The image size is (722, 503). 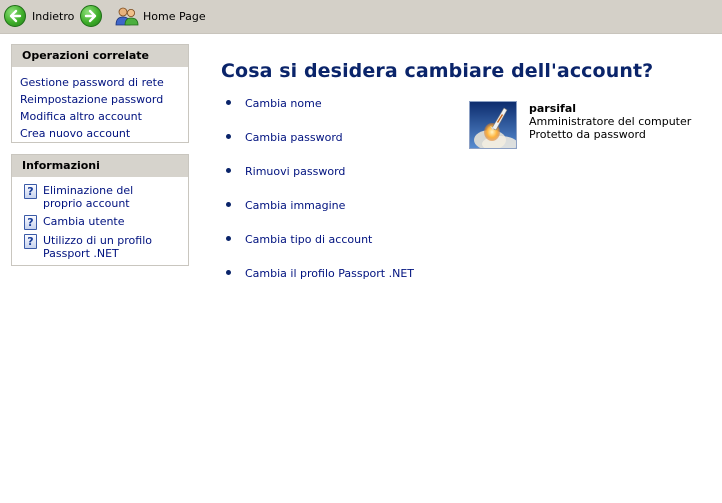 I want to click on info-item-label: Utilizzo di un profilo Passport .NET, so click(x=97, y=247).